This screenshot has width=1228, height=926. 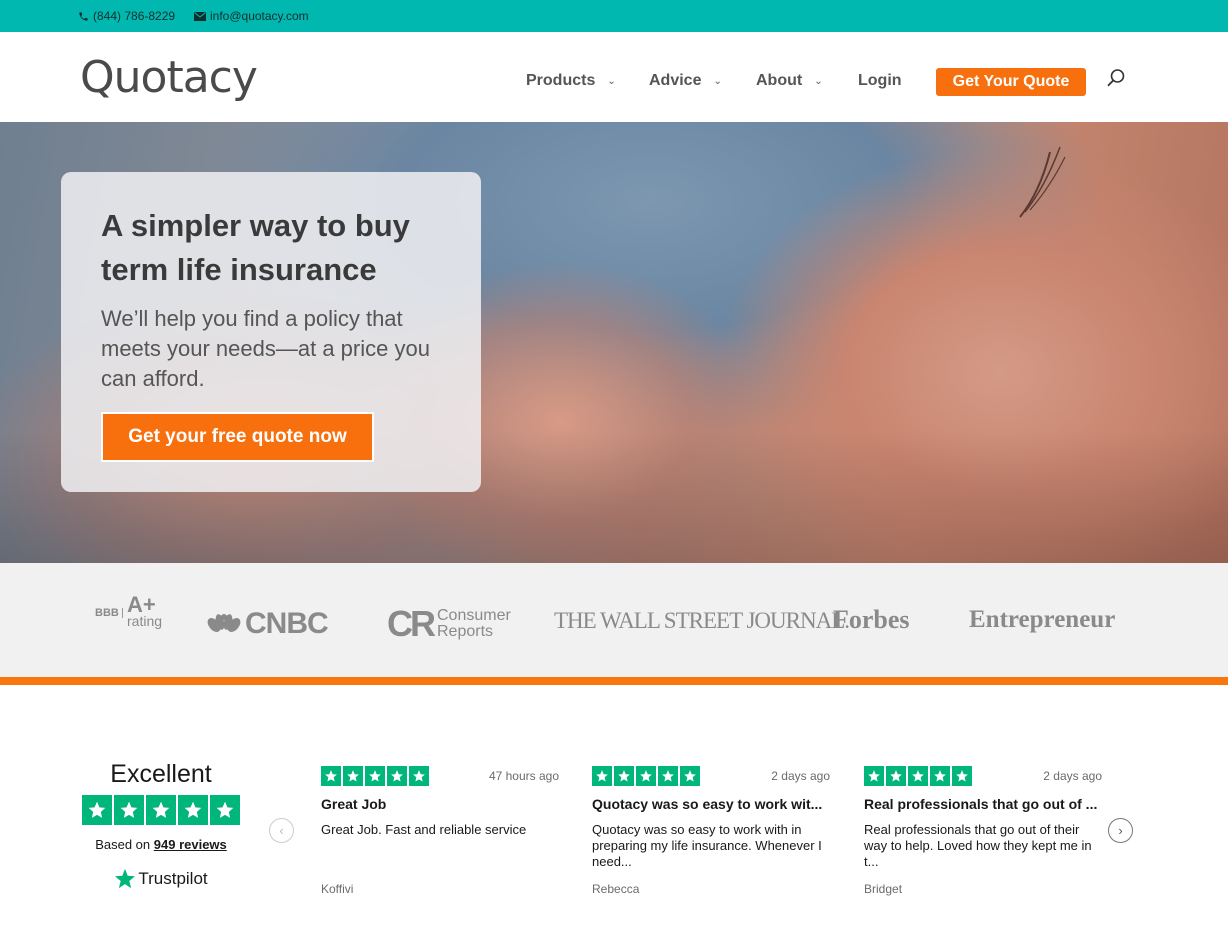 What do you see at coordinates (871, 619) in the screenshot?
I see `forbes-logo: Forbes` at bounding box center [871, 619].